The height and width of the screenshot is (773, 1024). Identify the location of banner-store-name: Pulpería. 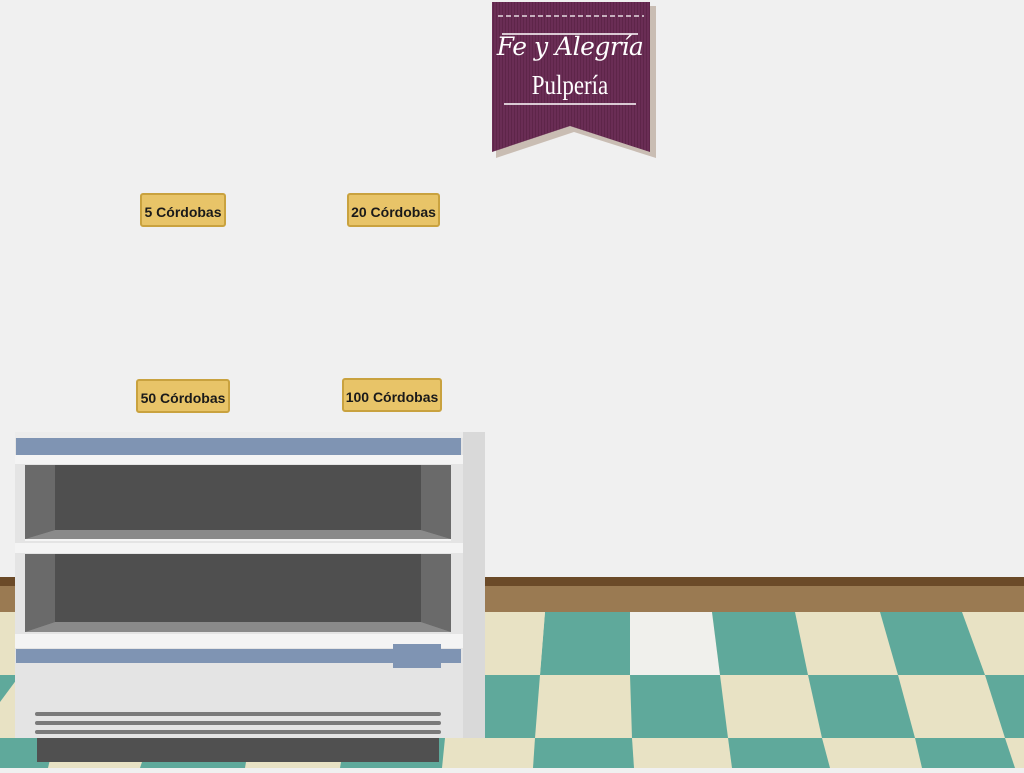
(570, 85).